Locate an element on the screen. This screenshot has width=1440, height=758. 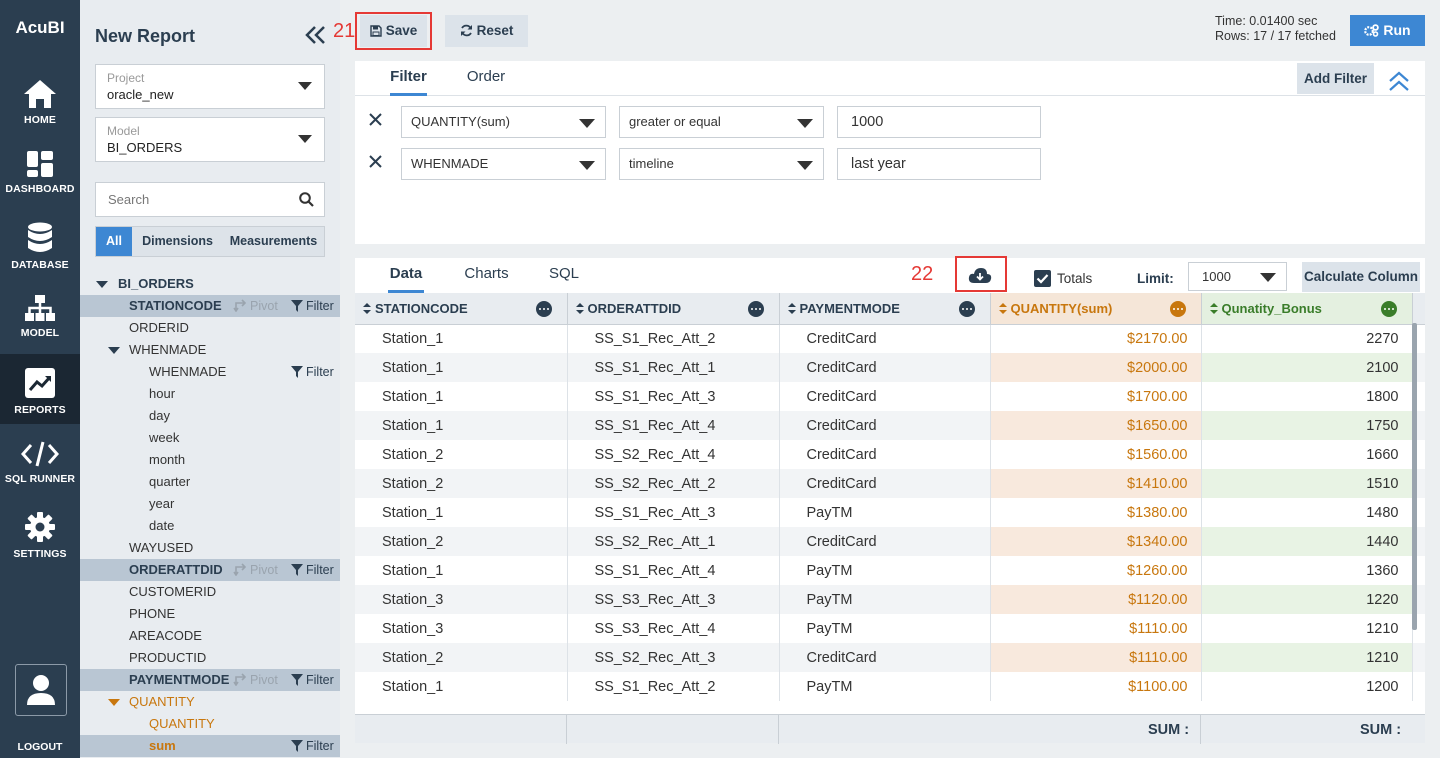
collapse-sidebar-button is located at coordinates (316, 35).